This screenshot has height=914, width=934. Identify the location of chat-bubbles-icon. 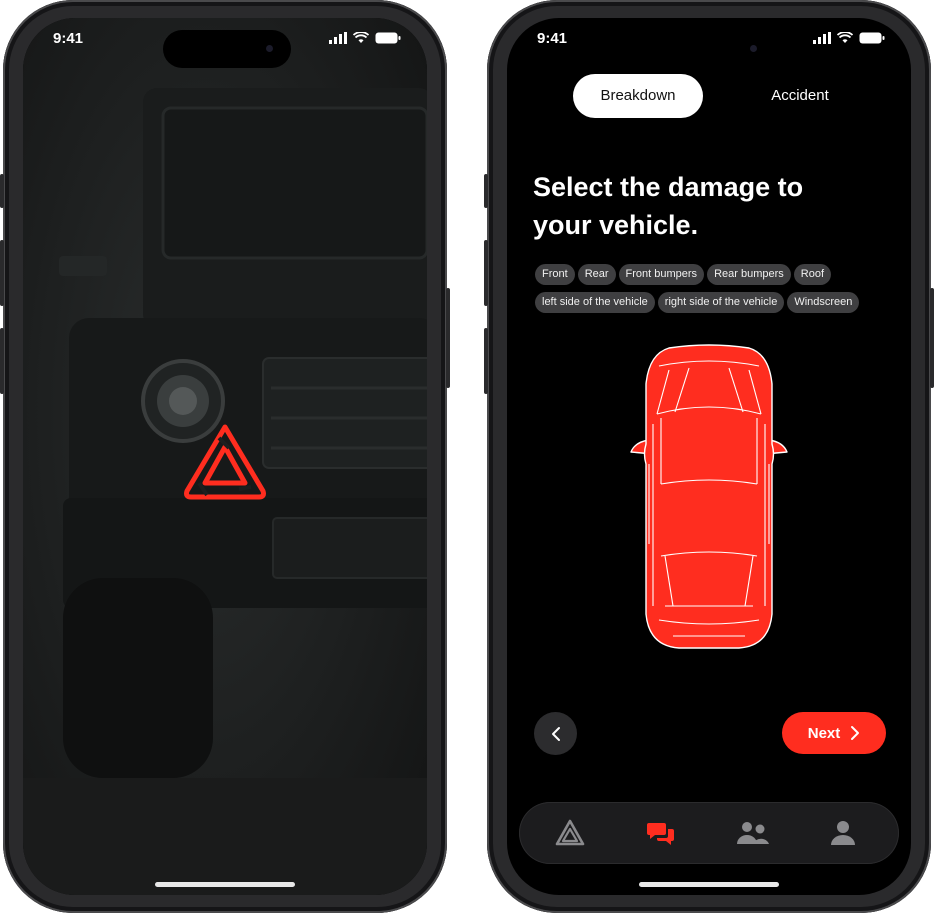
(661, 833).